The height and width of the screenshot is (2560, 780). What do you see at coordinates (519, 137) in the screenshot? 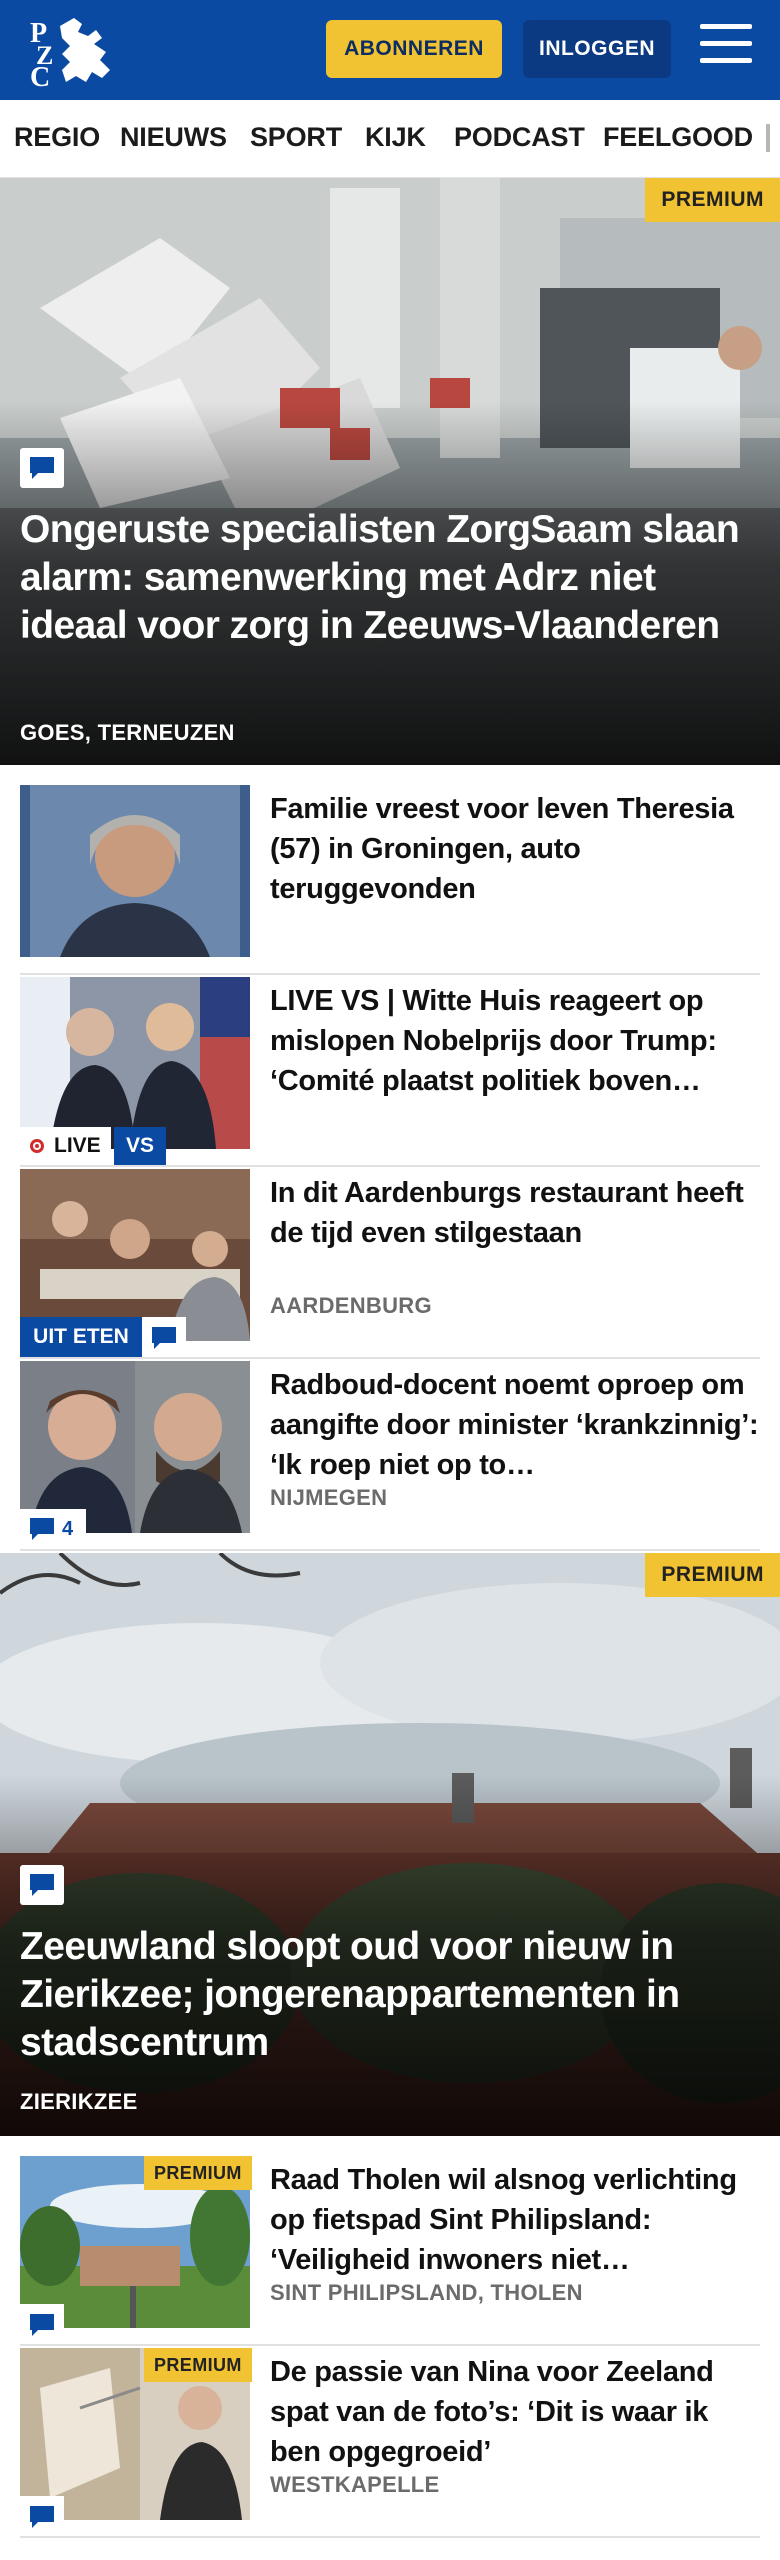
I see `nav-item-podcast: PODCAST` at bounding box center [519, 137].